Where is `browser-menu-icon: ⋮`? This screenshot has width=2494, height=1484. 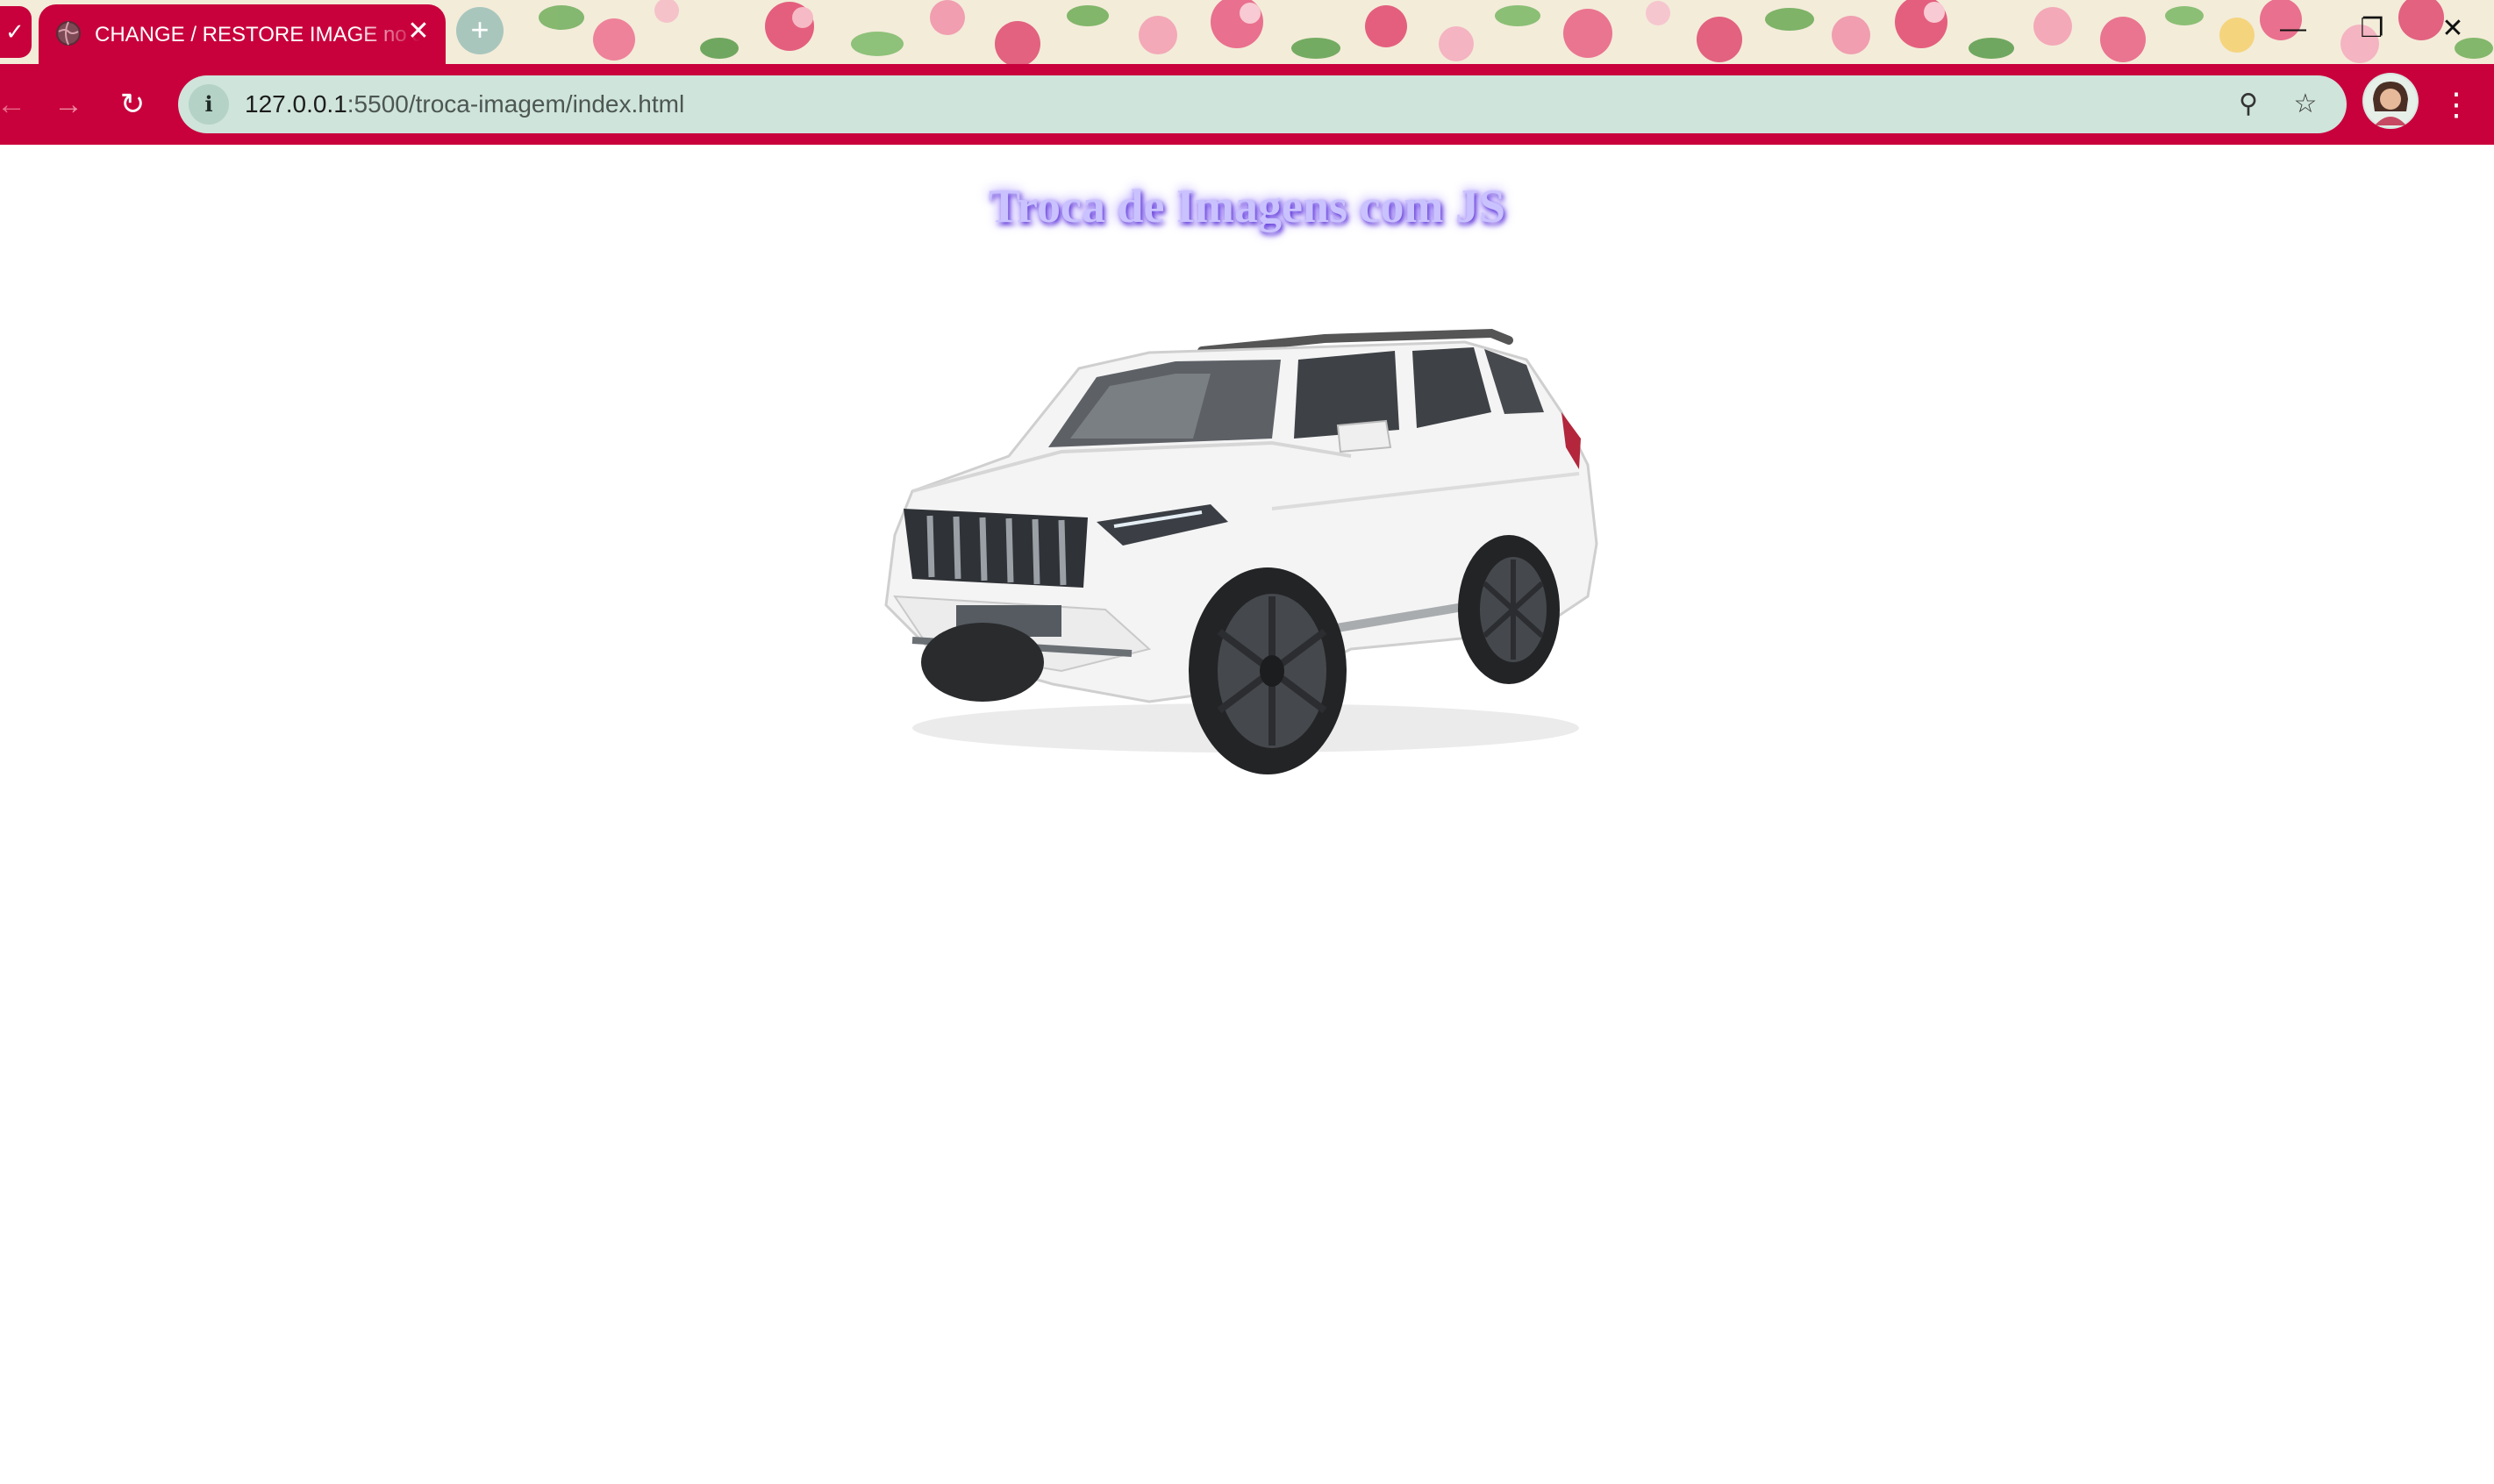
browser-menu-icon: ⋮ is located at coordinates (2456, 104).